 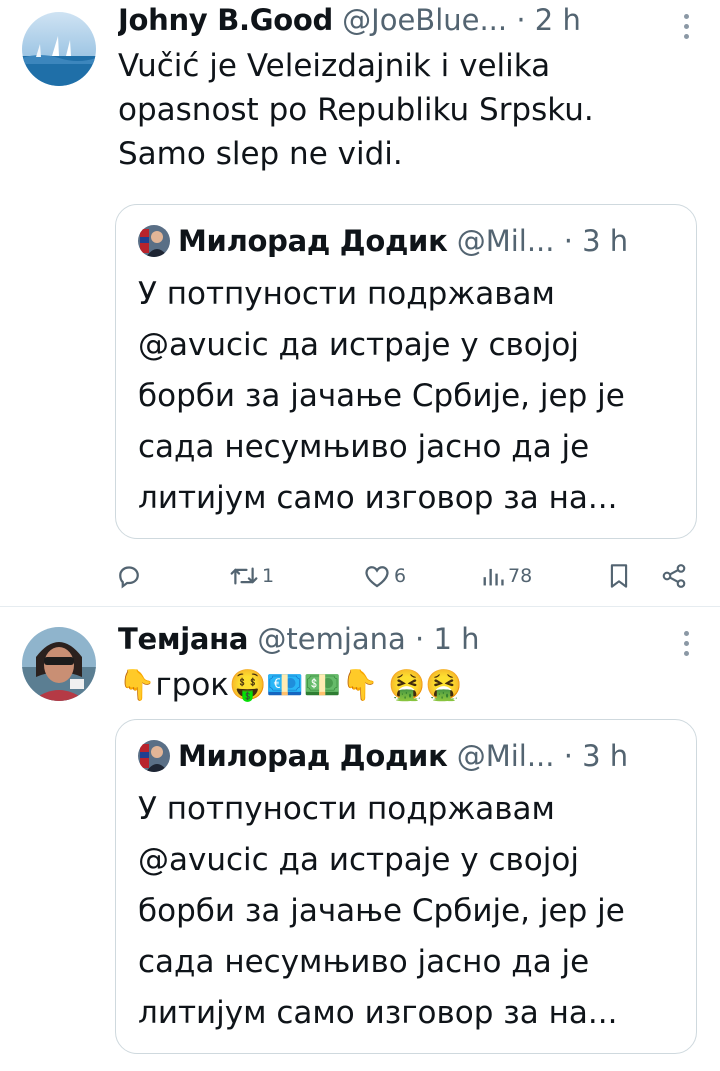 I want to click on tweet-text: 👇грок🤑💶💵👇 🤮🤮, so click(x=404, y=685).